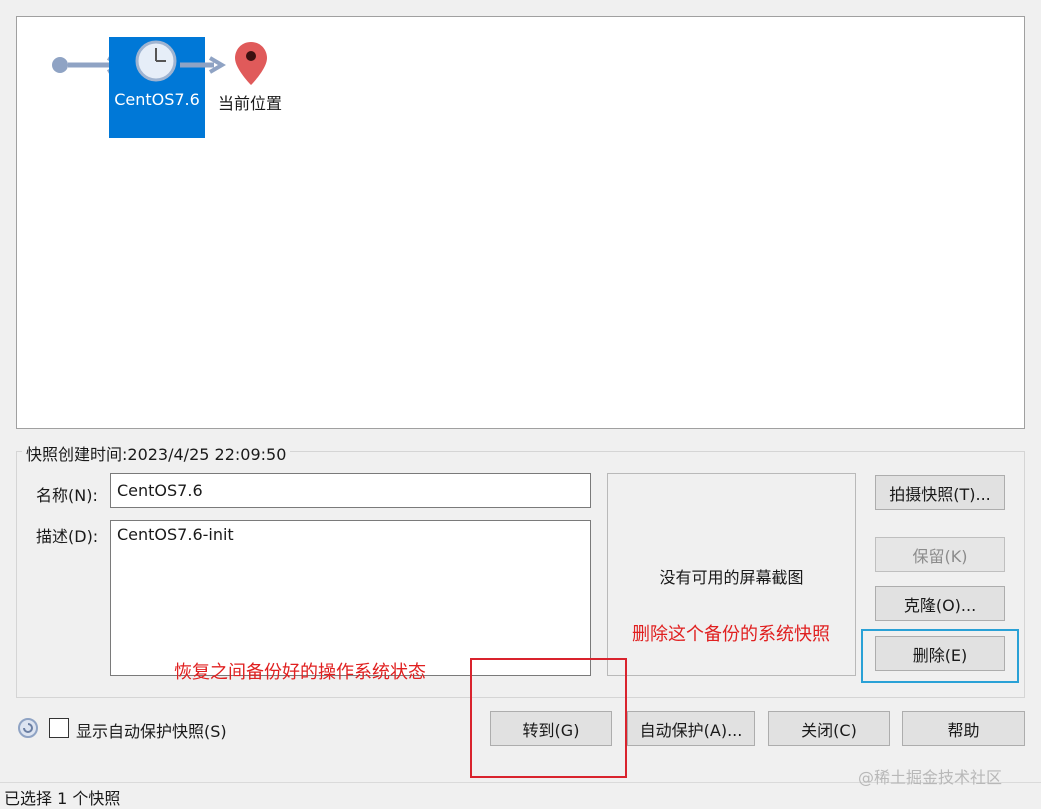  I want to click on no-screenshot-text: 没有可用的屏幕截图, so click(731, 577).